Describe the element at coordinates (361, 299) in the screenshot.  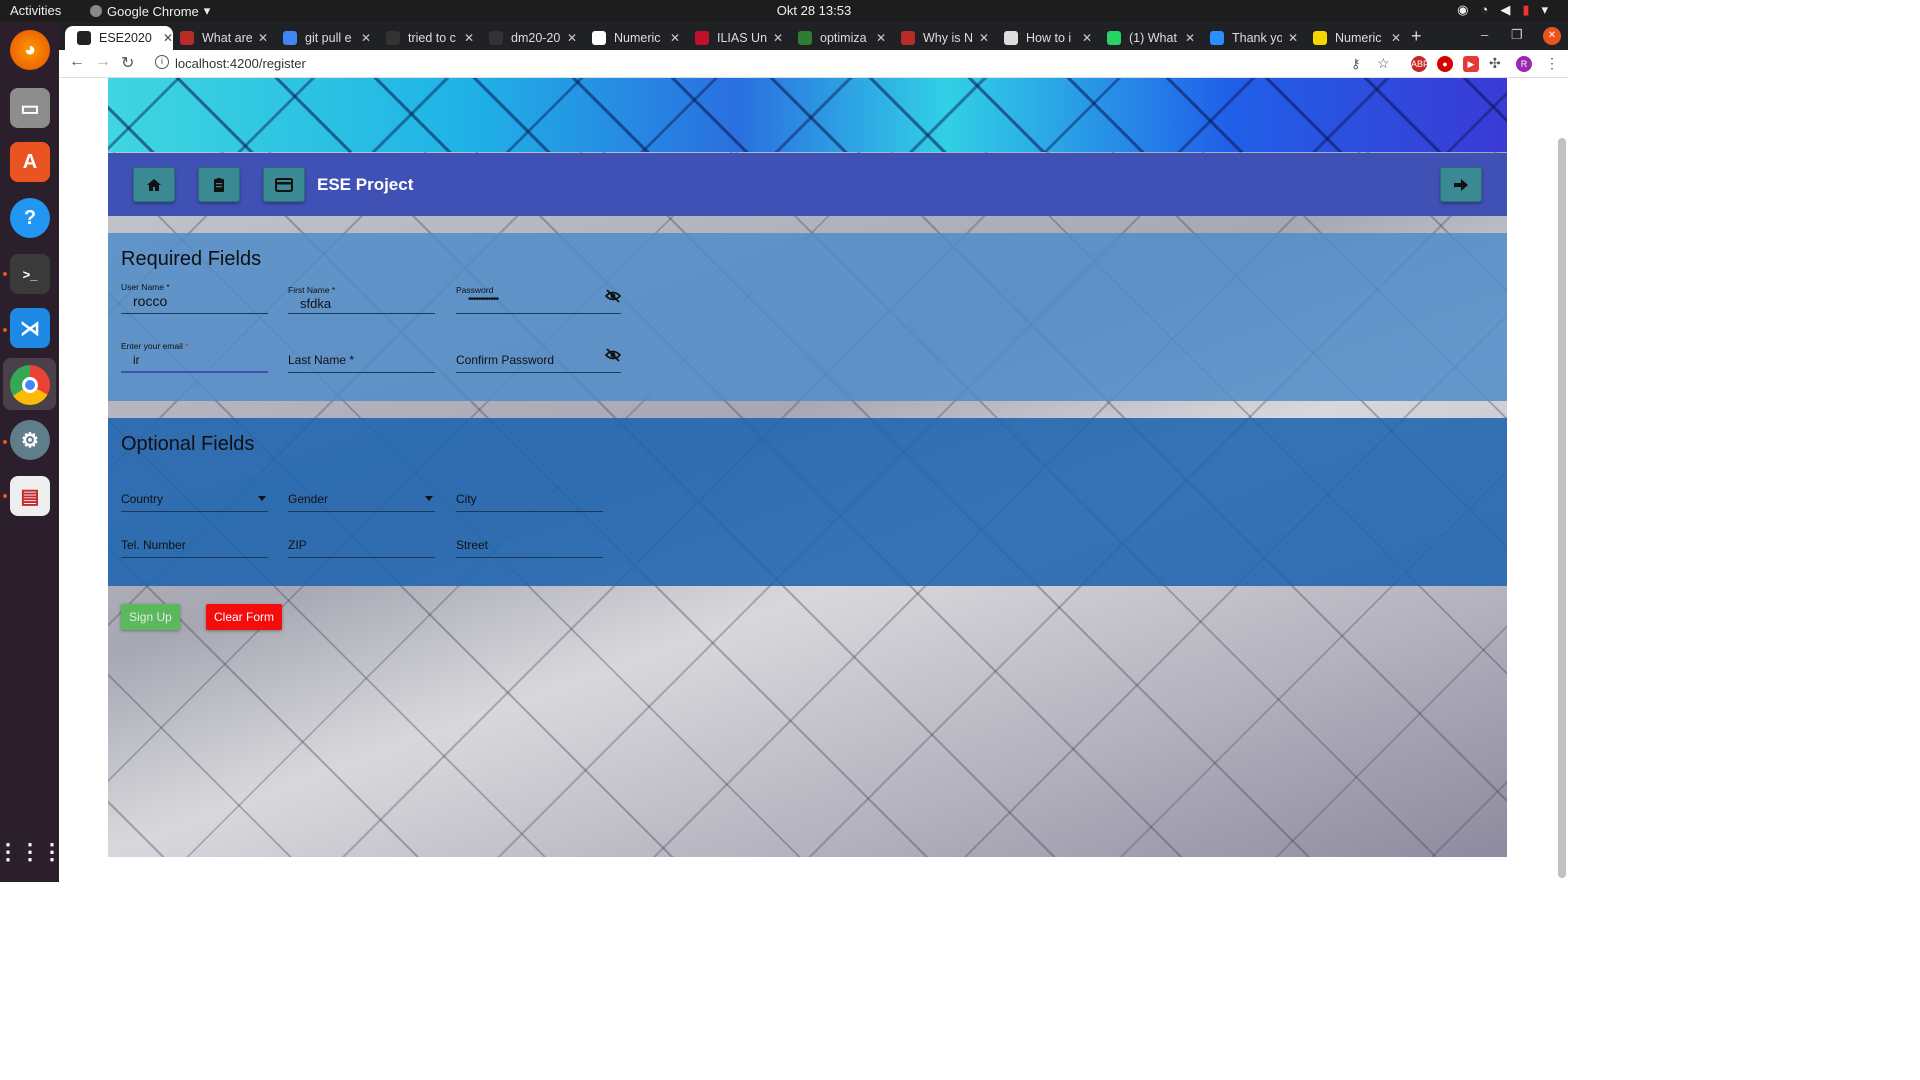
I see `firstname-field: First Name * sfdka` at that location.